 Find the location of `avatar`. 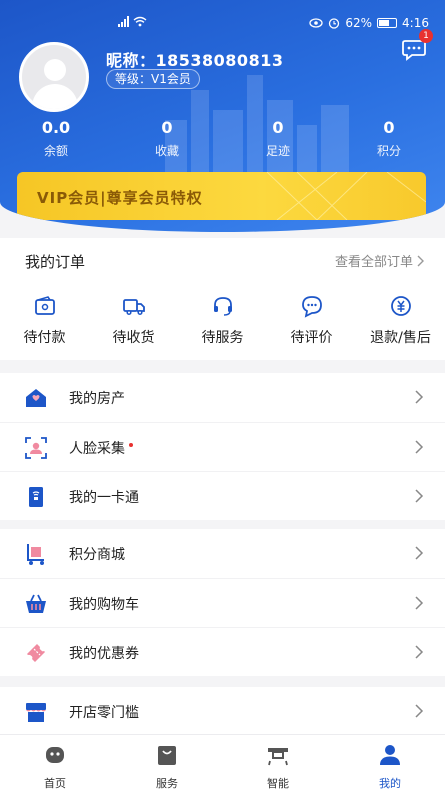

avatar is located at coordinates (54, 77).